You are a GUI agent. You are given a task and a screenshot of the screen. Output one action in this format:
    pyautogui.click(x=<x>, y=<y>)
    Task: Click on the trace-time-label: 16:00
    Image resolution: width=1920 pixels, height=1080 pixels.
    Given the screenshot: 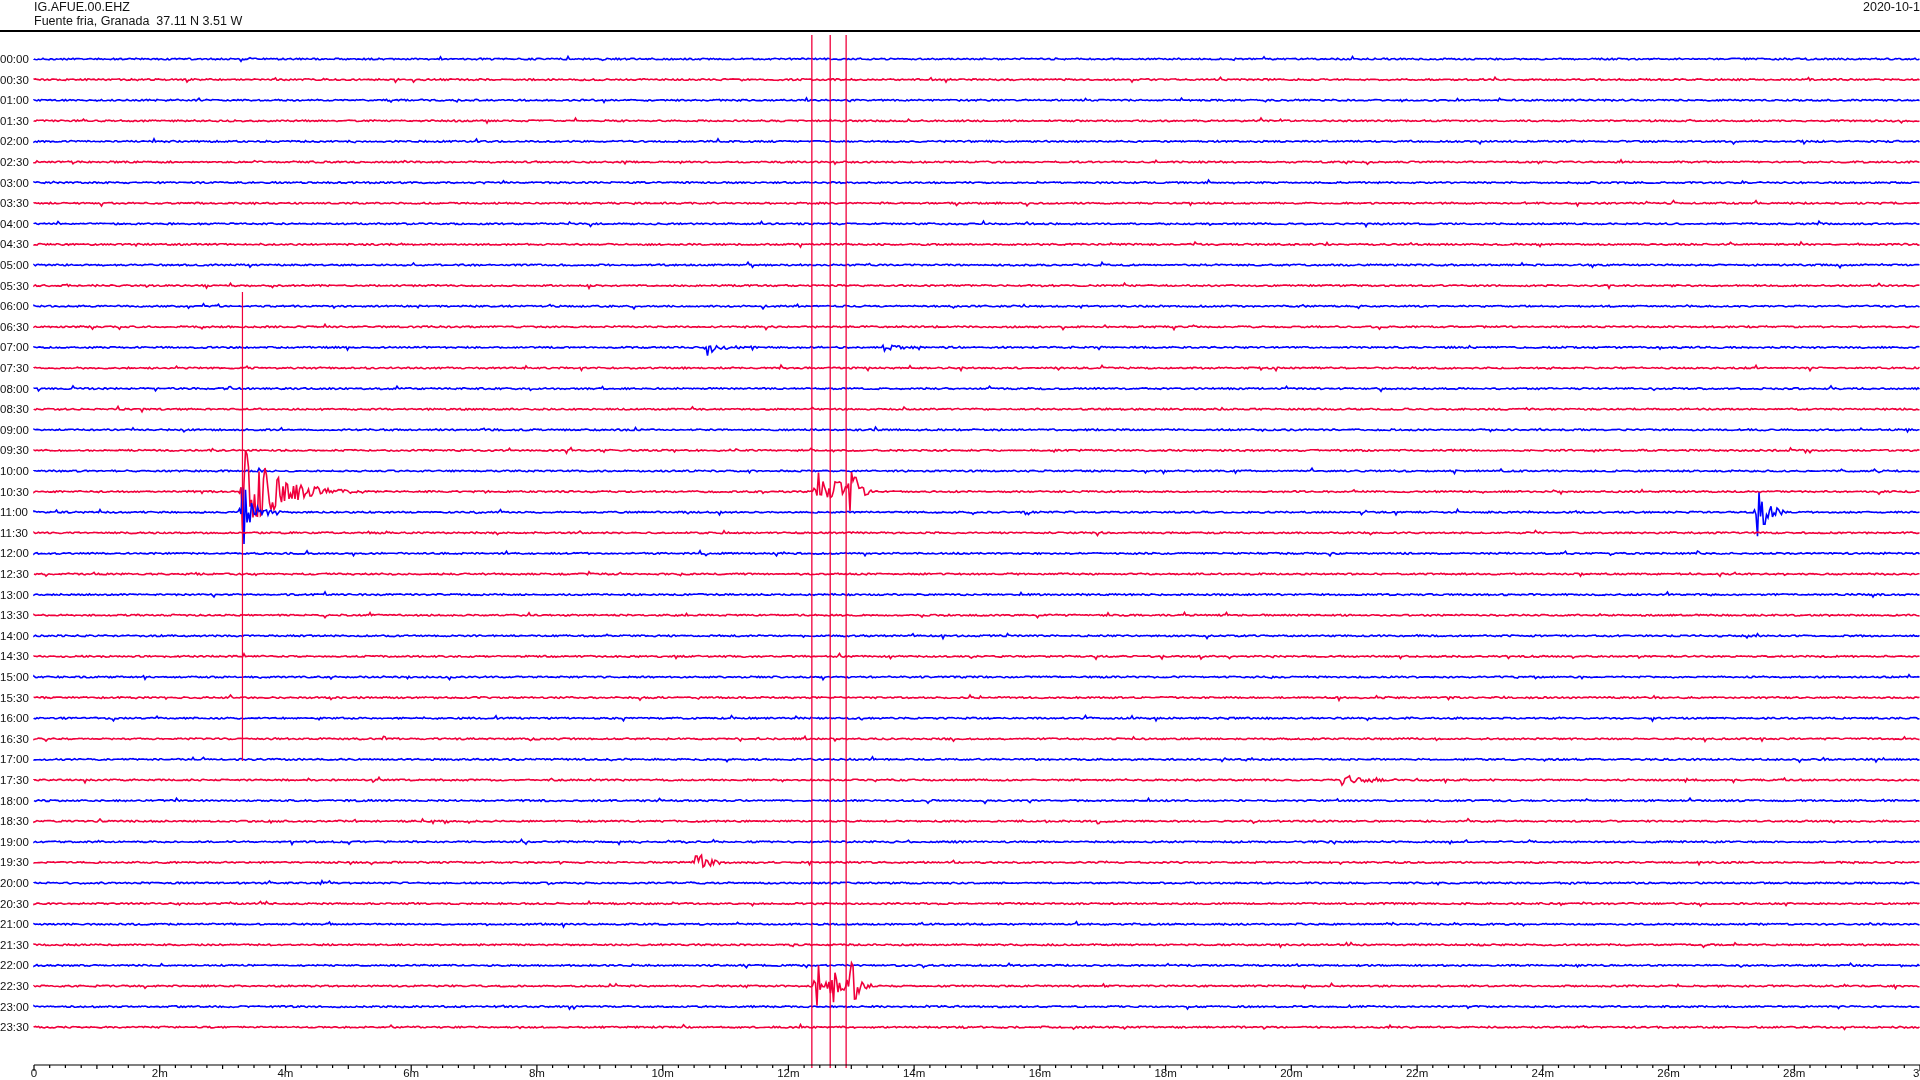 What is the action you would take?
    pyautogui.click(x=14, y=718)
    